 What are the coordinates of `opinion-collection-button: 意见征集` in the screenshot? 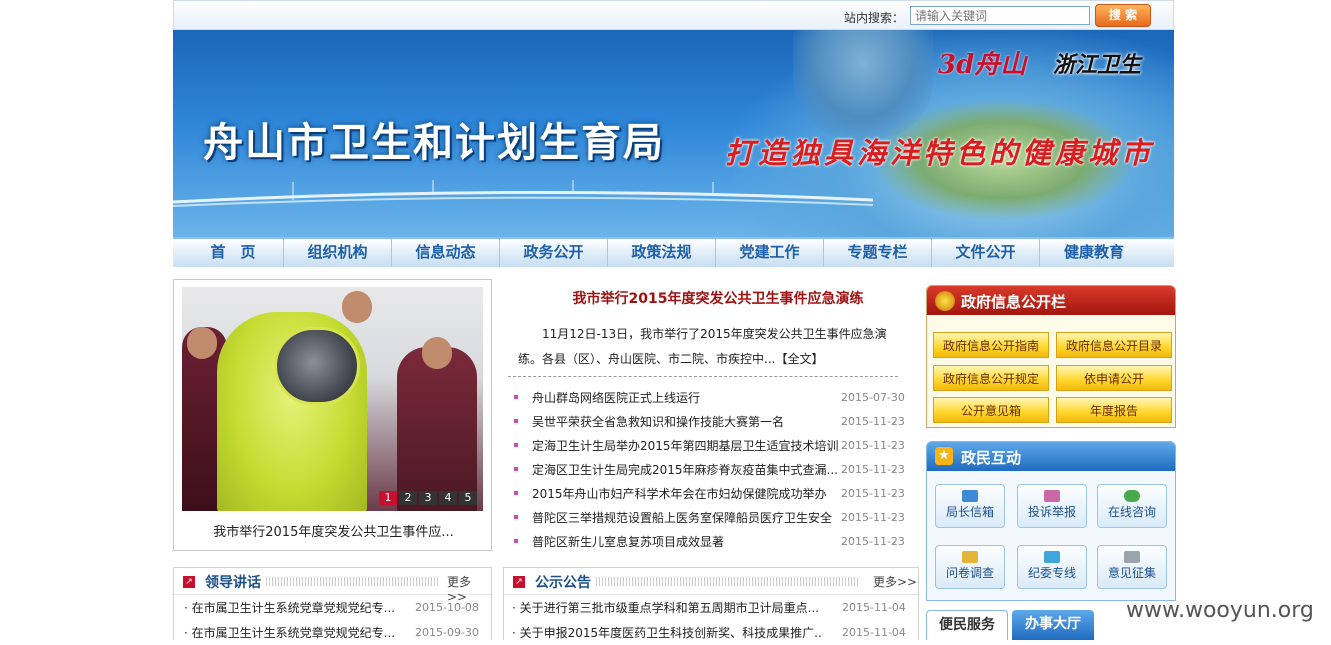 It's located at (1132, 567).